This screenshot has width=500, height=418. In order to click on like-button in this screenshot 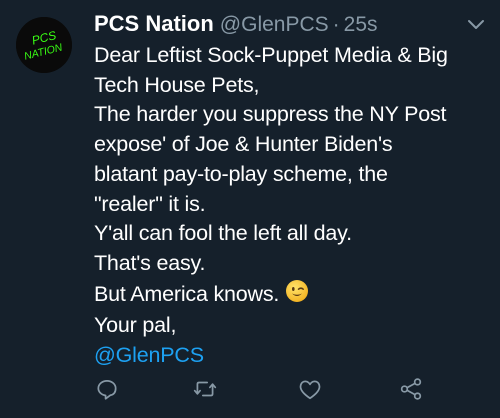, I will do `click(310, 389)`.